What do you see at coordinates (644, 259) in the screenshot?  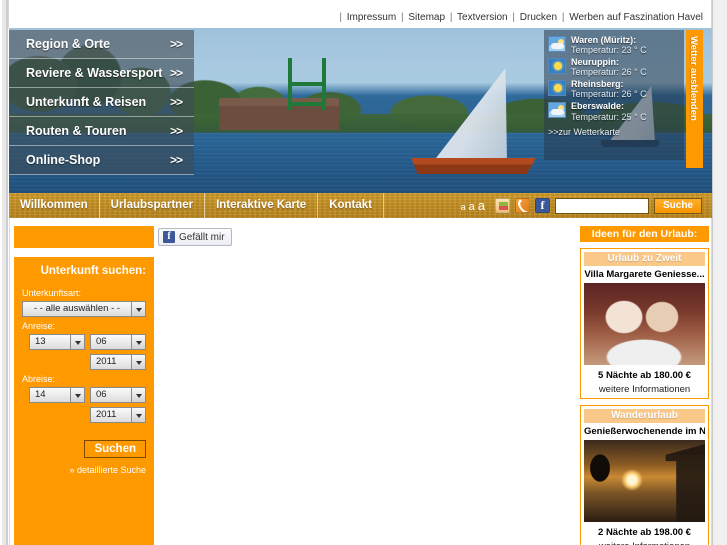 I see `offer-category: Urlaub zu Zweit` at bounding box center [644, 259].